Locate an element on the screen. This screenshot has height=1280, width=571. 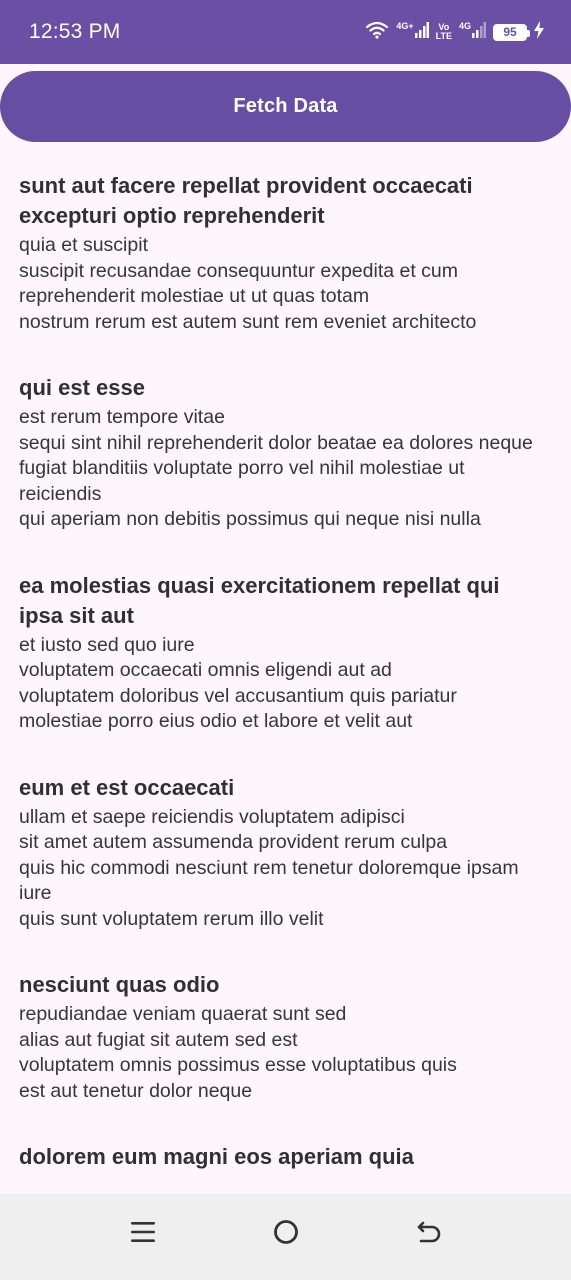
cell-signal-1: 4G+ is located at coordinates (412, 31).